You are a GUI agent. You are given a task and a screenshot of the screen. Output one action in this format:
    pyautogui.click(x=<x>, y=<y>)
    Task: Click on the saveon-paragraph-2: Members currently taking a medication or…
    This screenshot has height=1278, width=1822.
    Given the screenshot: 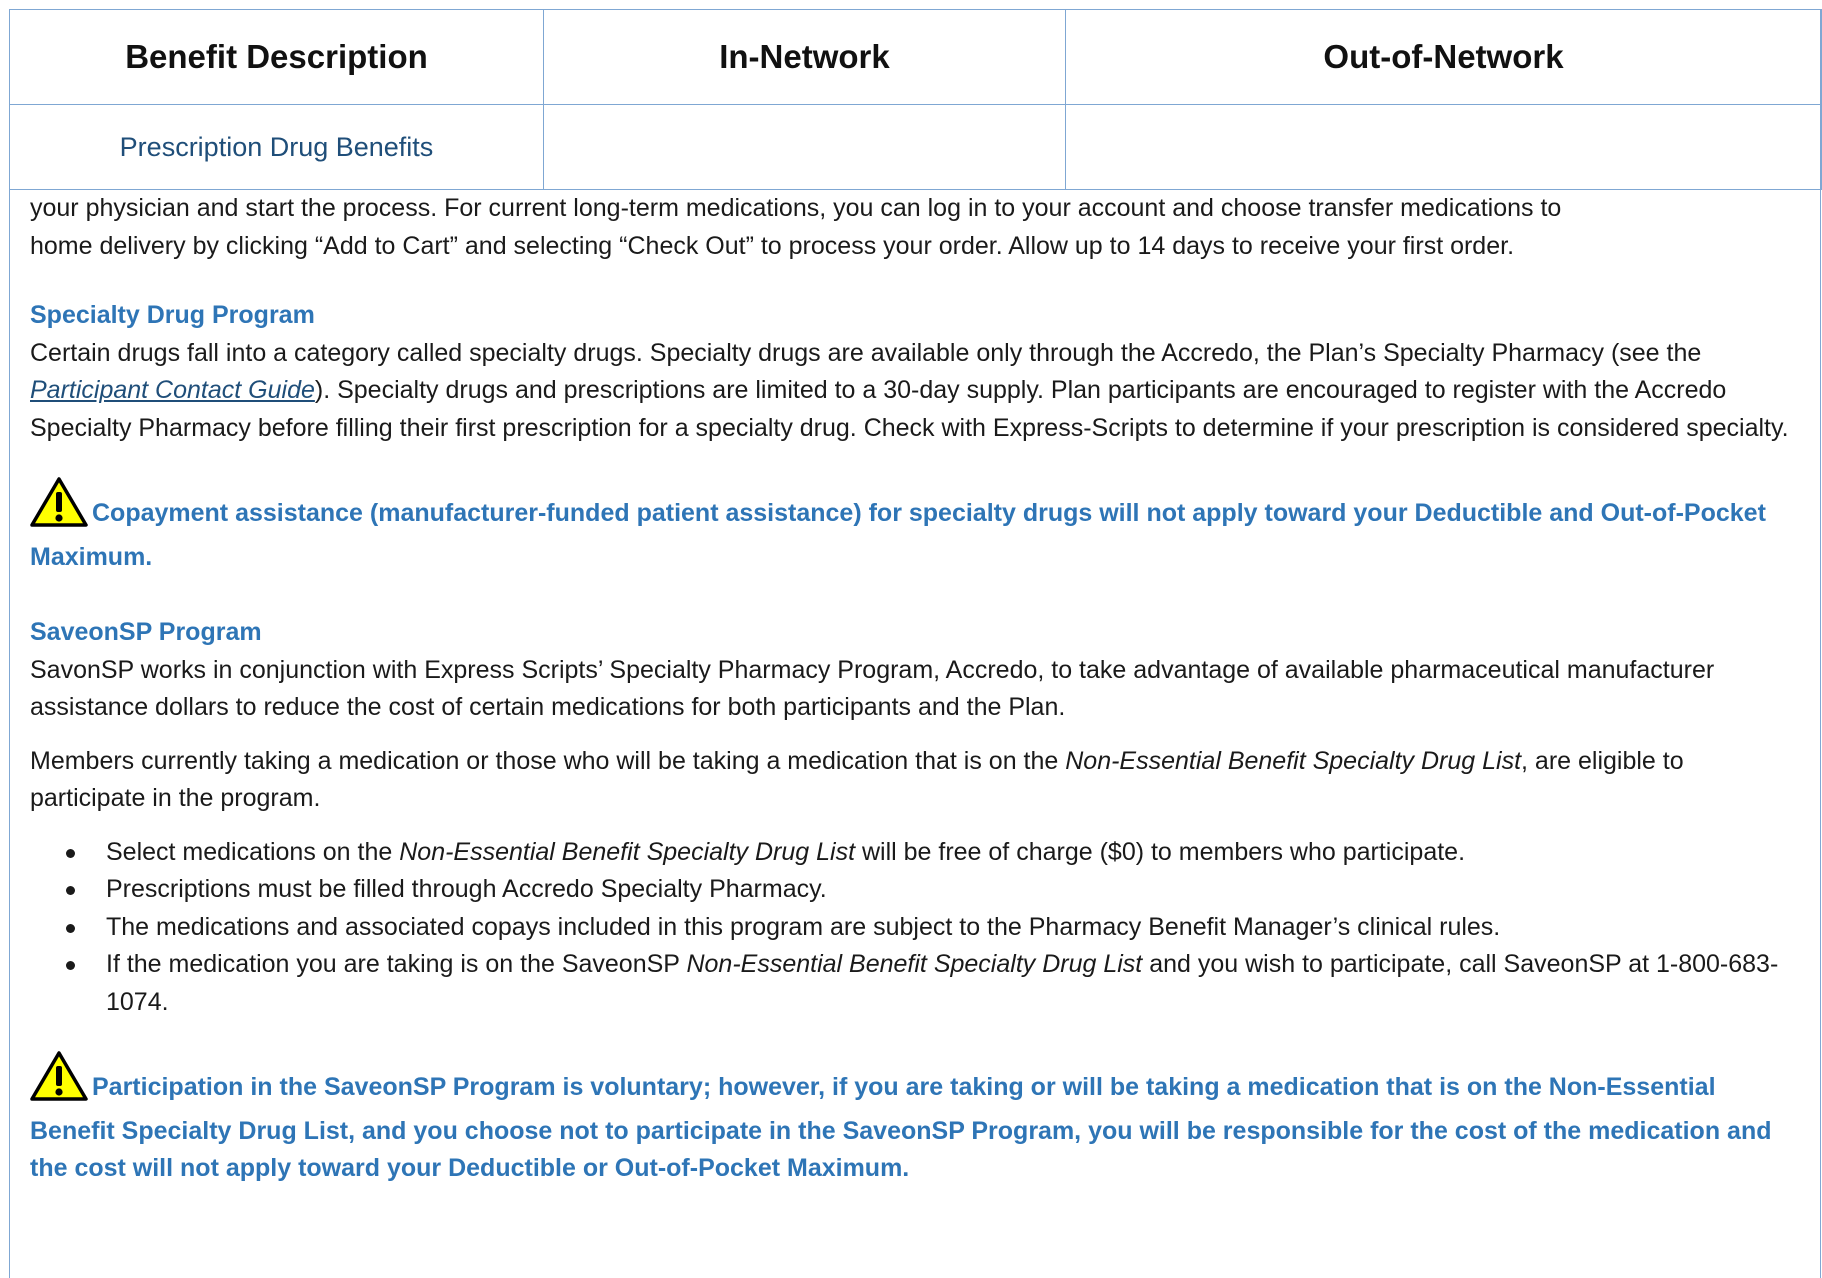 What is the action you would take?
    pyautogui.click(x=857, y=779)
    